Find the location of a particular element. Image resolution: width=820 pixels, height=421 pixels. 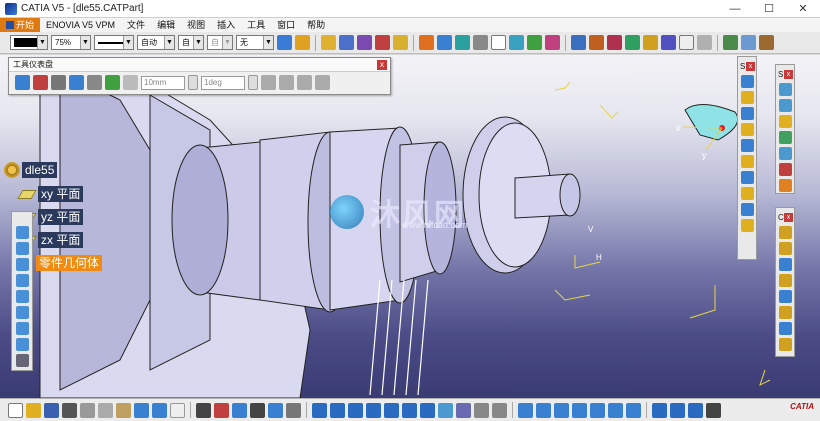

projection-icon is located at coordinates (785, 264).